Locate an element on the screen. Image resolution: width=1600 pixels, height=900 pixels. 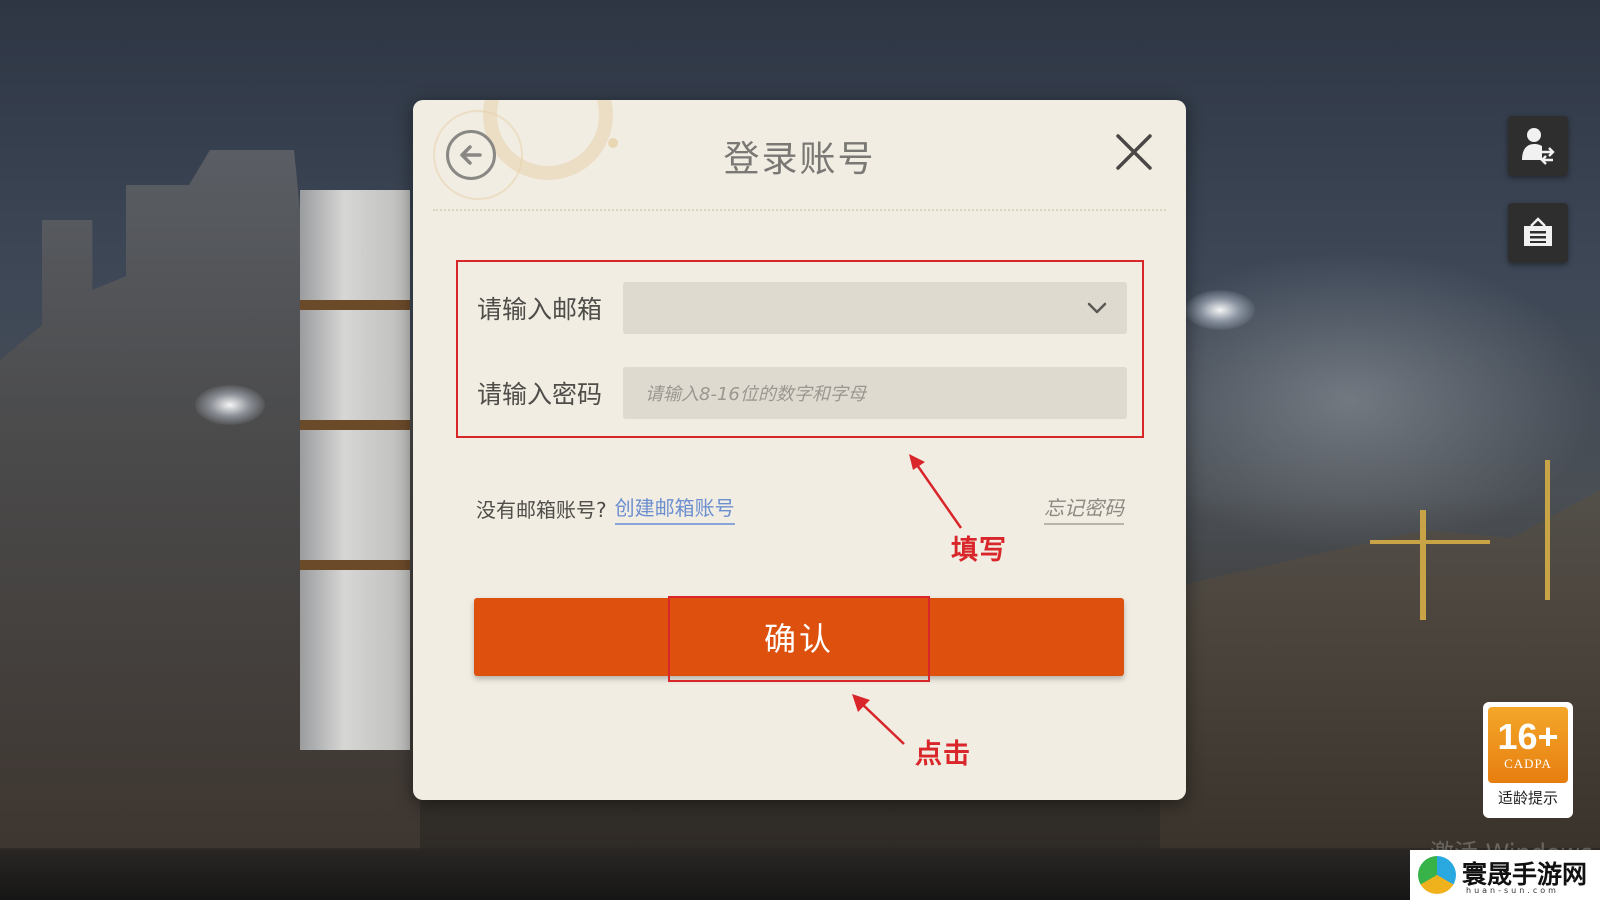
site-logo-icon is located at coordinates (1437, 875).